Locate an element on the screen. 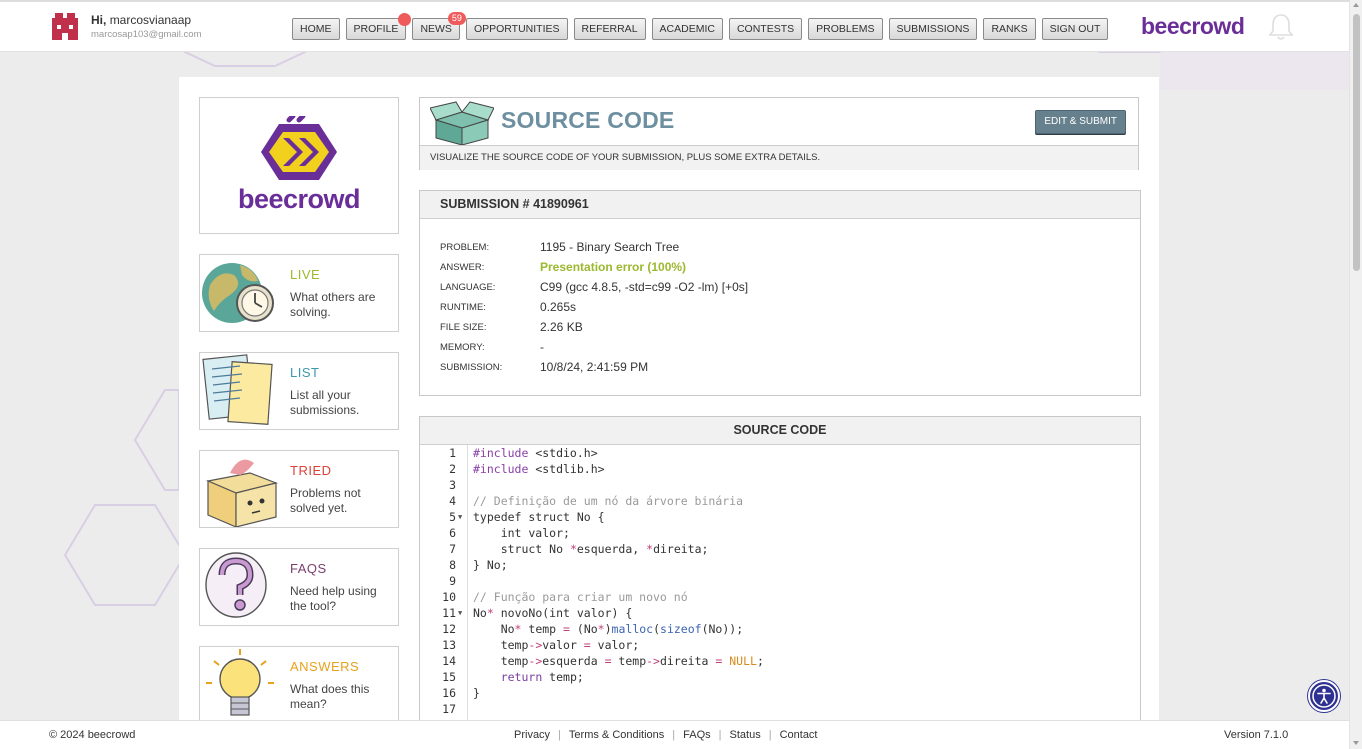  sidebar-card-faqs: FAQS Need help using the tool? is located at coordinates (299, 587).